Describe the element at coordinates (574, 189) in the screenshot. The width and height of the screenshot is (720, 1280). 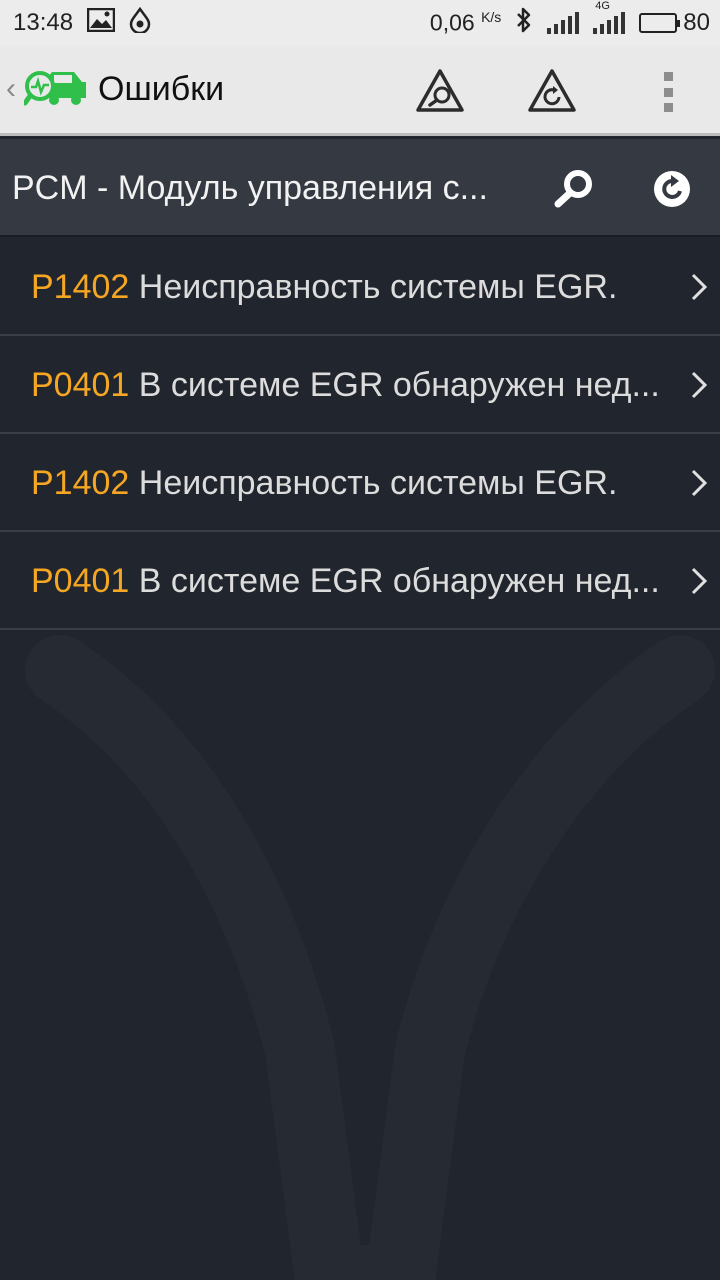
I see `search-icon` at that location.